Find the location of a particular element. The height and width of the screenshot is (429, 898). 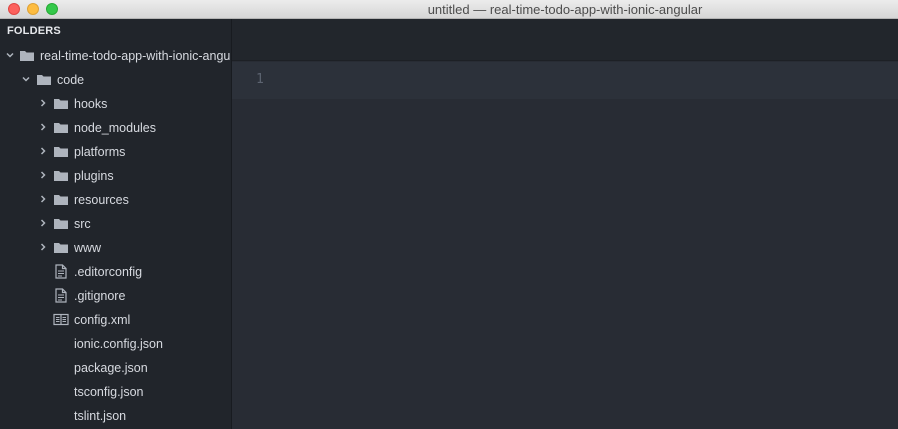

tree-item-label: platforms is located at coordinates (100, 152).